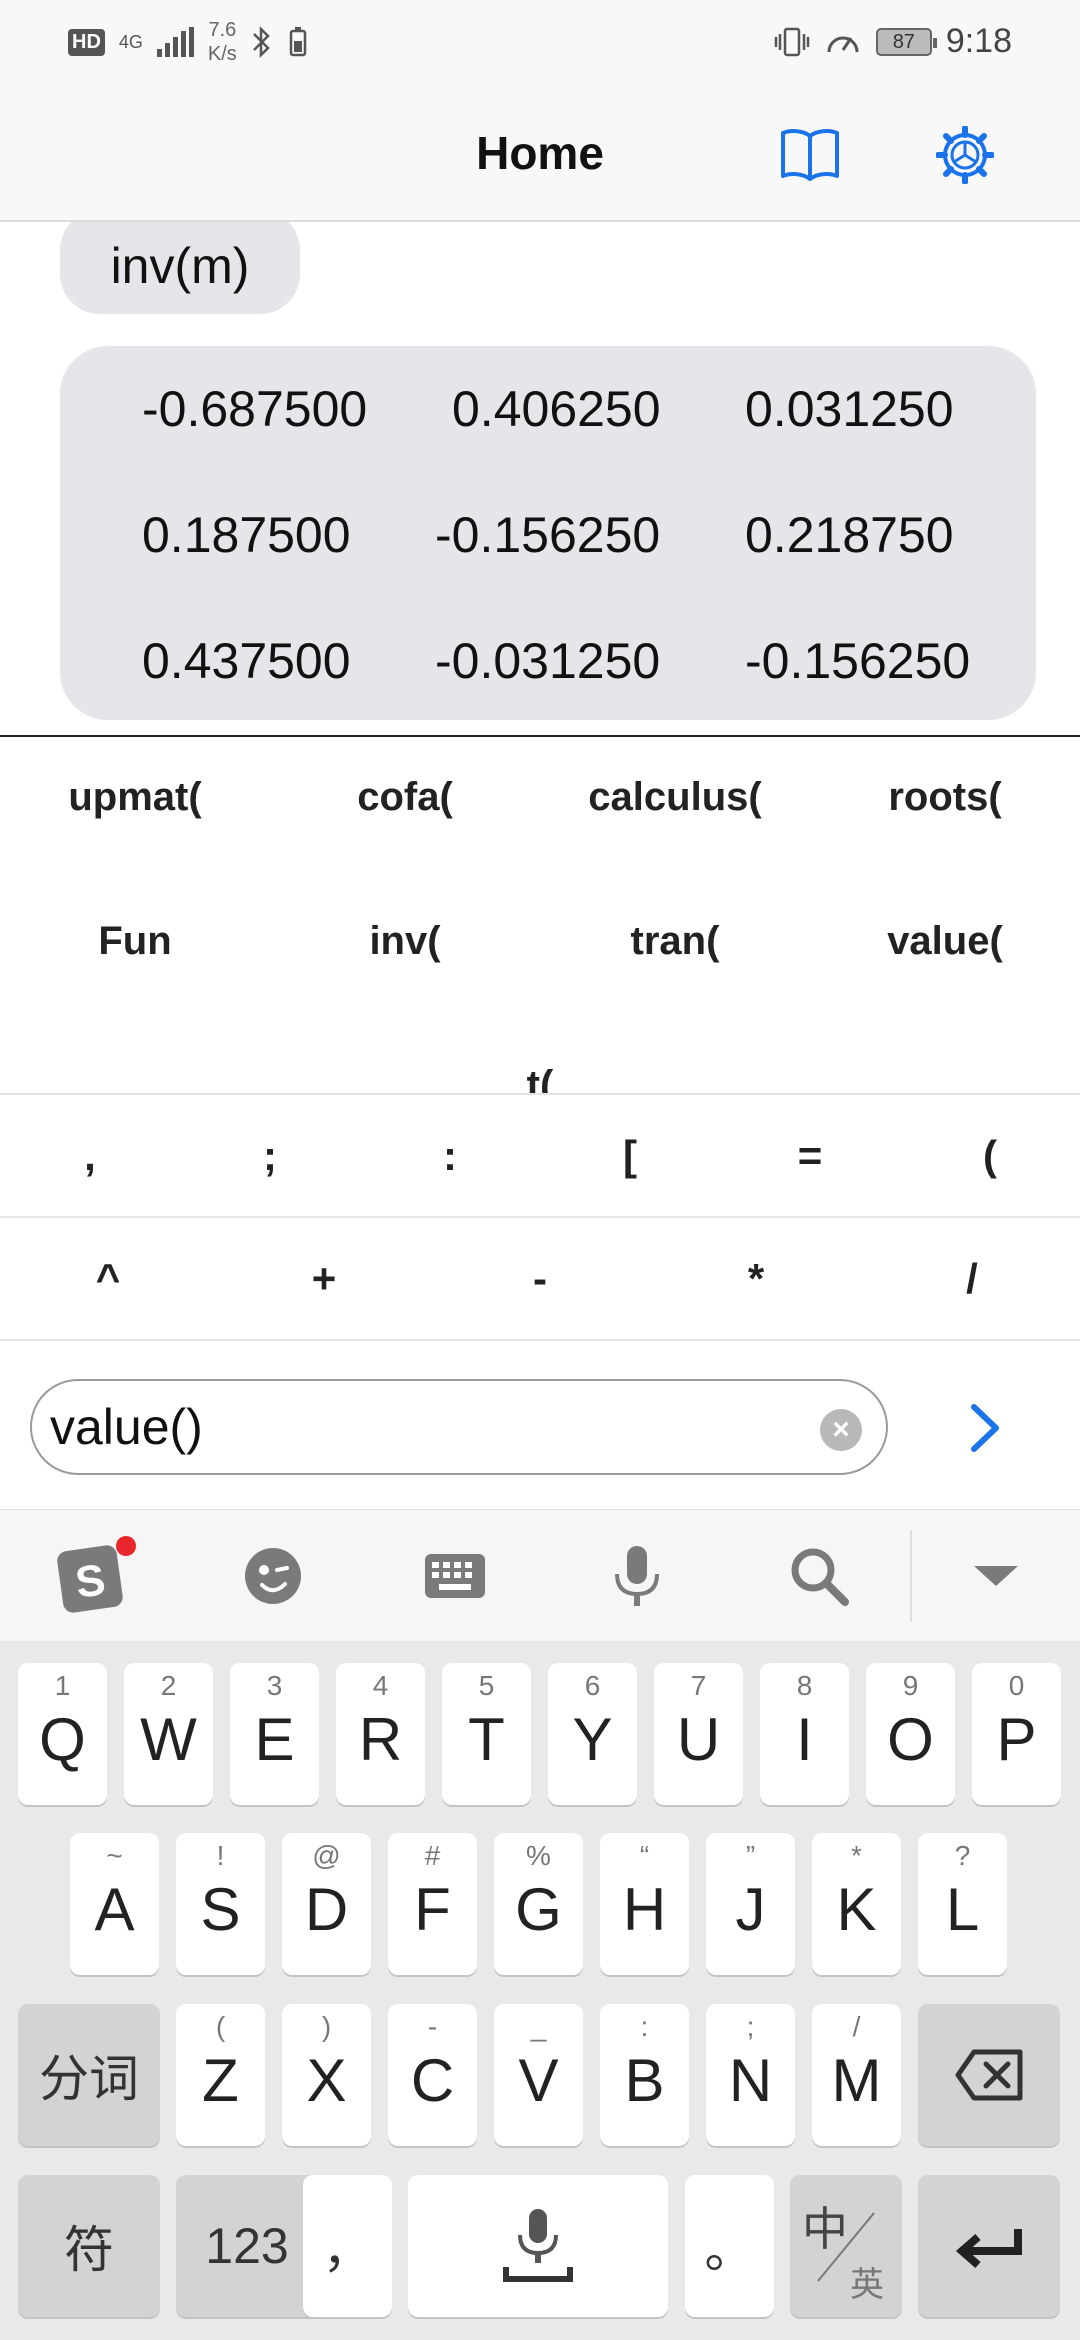 This screenshot has height=2340, width=1080. What do you see at coordinates (135, 941) in the screenshot?
I see `function-button-fun: Fun` at bounding box center [135, 941].